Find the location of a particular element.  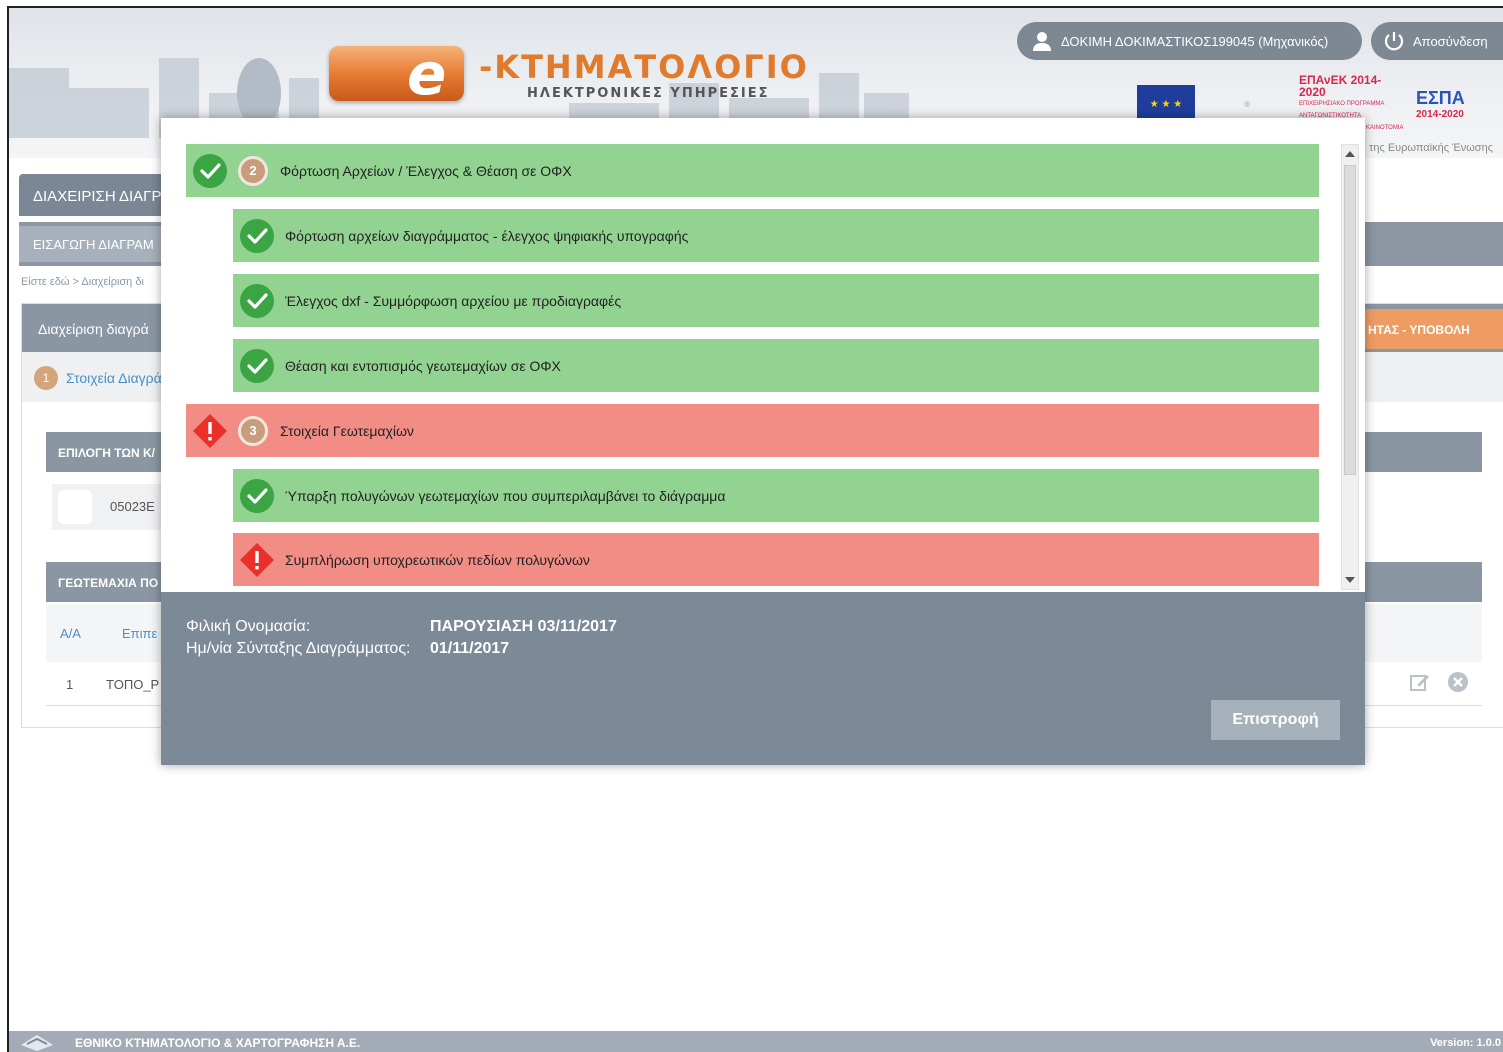

item-text: Φόρτωση Αρχείων / Έλεγχος & Θέαση σε ΟΦΧ is located at coordinates (426, 170).